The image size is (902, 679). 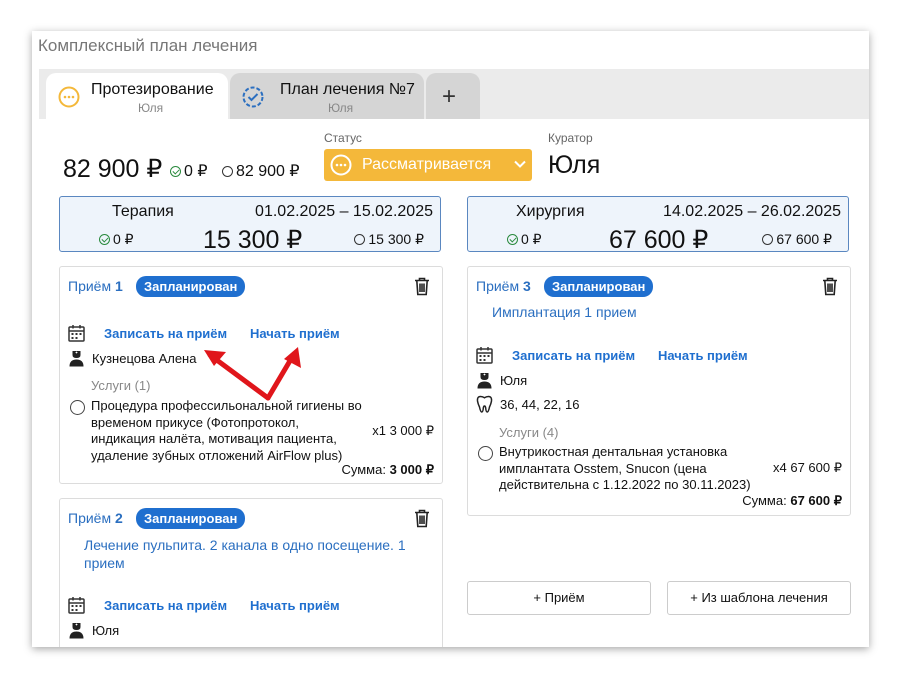 I want to click on phase-unpaid: 67 600 ₽, so click(x=797, y=239).